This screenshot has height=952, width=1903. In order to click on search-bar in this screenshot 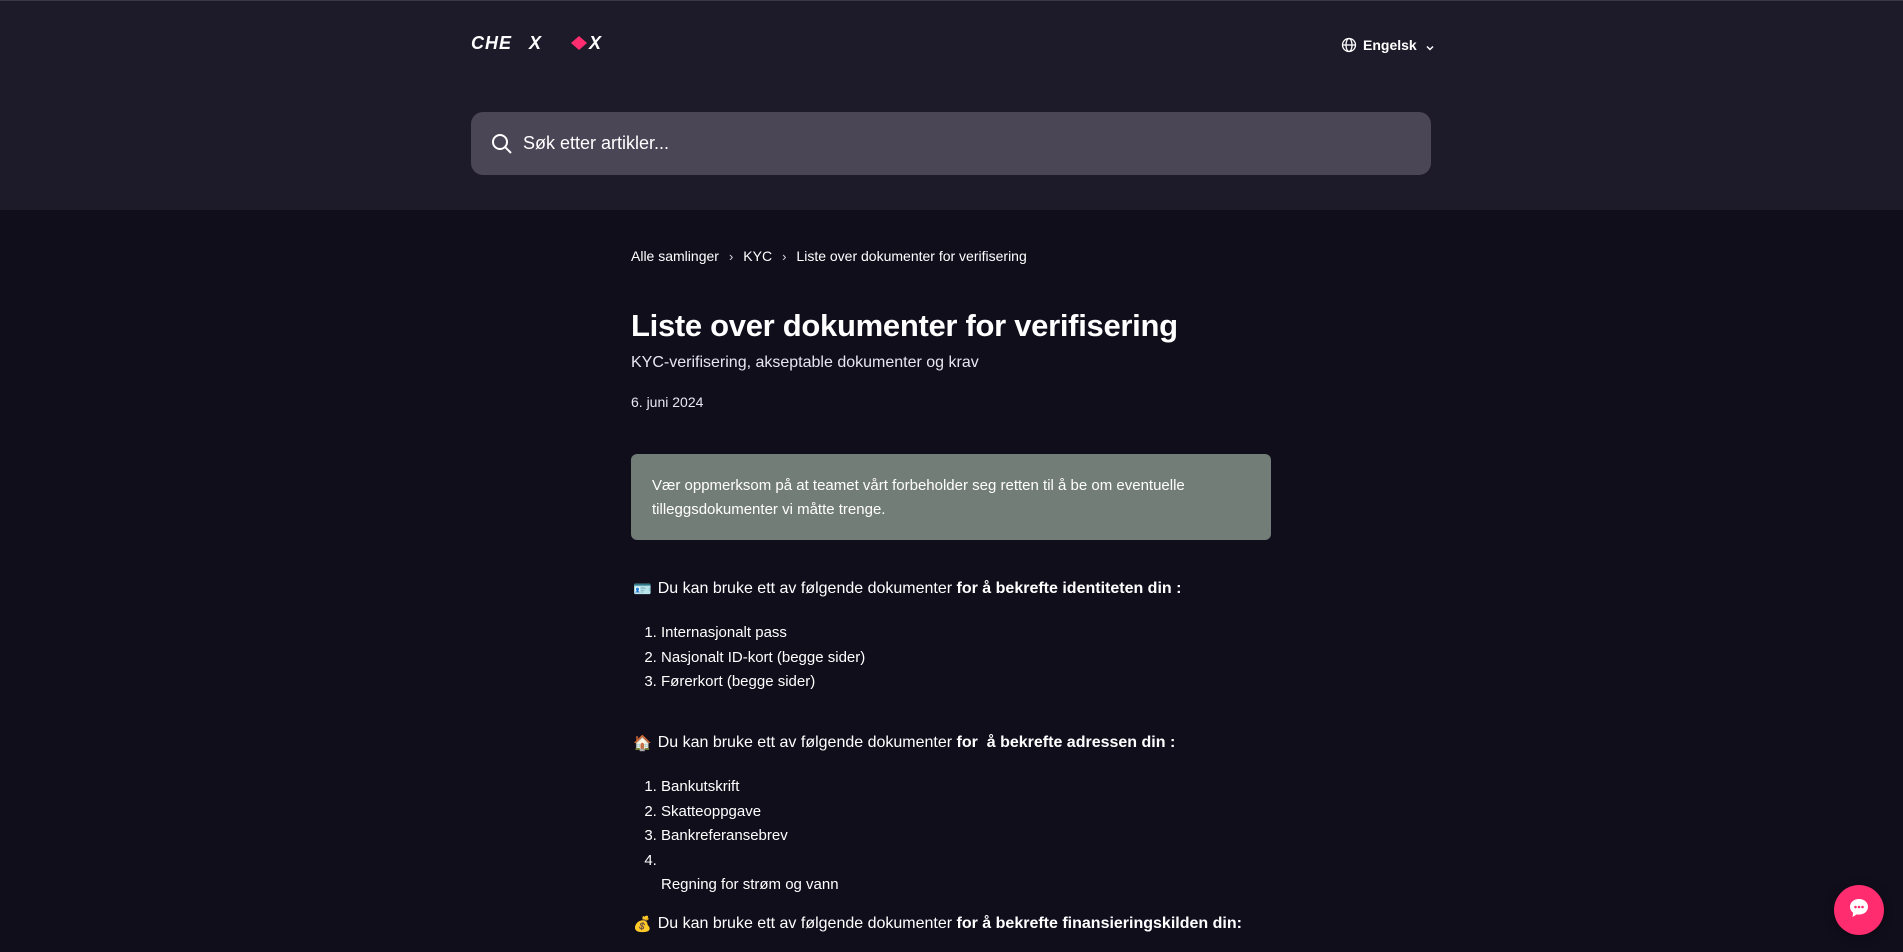, I will do `click(951, 143)`.